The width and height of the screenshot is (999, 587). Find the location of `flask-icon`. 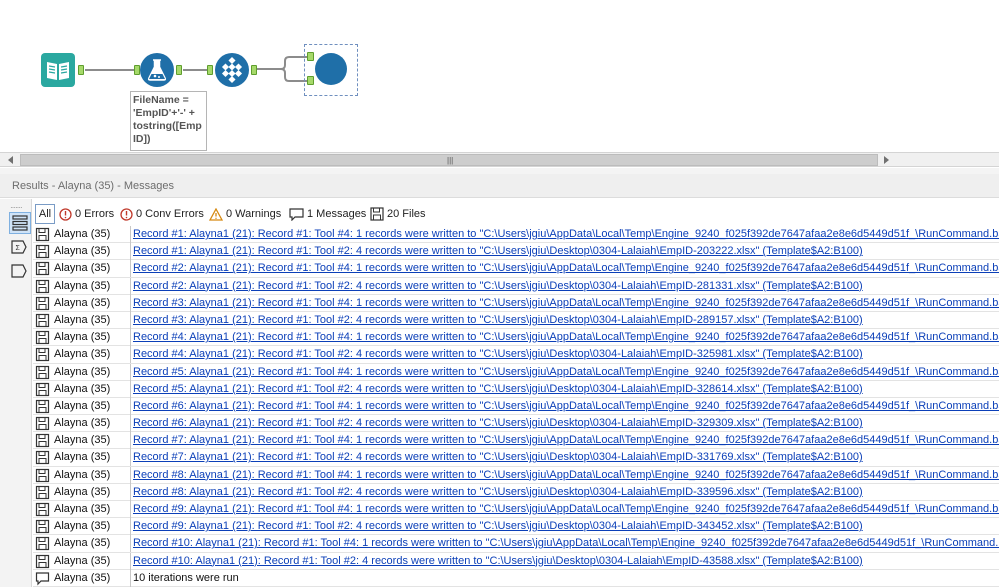

flask-icon is located at coordinates (157, 70).